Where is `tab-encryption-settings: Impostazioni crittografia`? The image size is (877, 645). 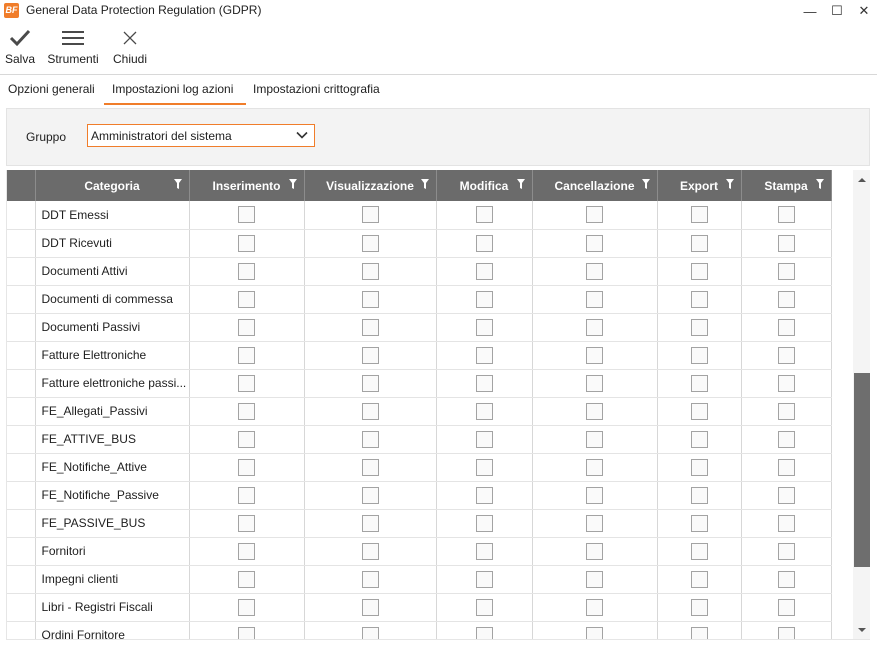 tab-encryption-settings: Impostazioni crittografia is located at coordinates (316, 90).